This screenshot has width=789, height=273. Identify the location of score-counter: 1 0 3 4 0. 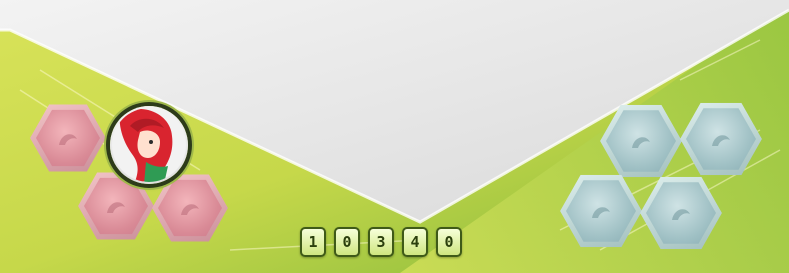
(381, 242).